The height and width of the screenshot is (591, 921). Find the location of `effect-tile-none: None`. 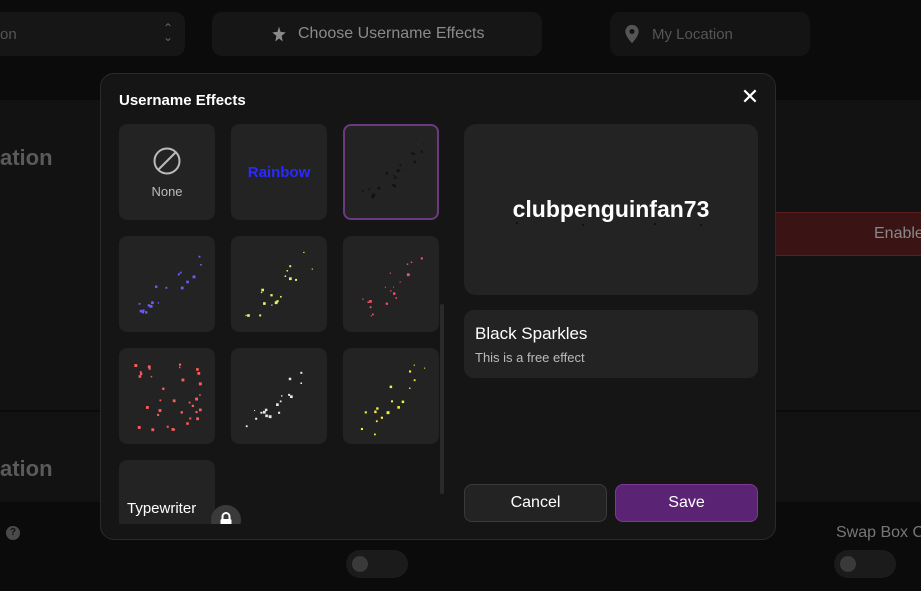

effect-tile-none: None is located at coordinates (167, 172).